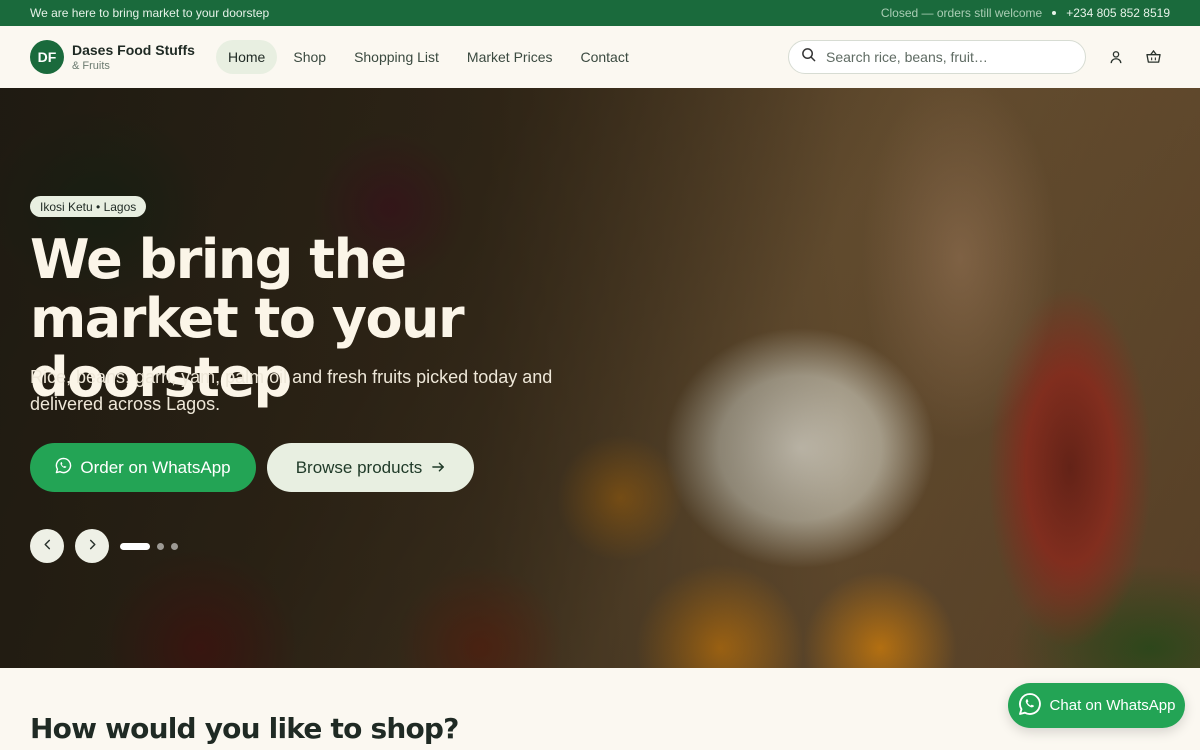 This screenshot has width=1200, height=750. What do you see at coordinates (47, 57) in the screenshot?
I see `logo-badge: DF` at bounding box center [47, 57].